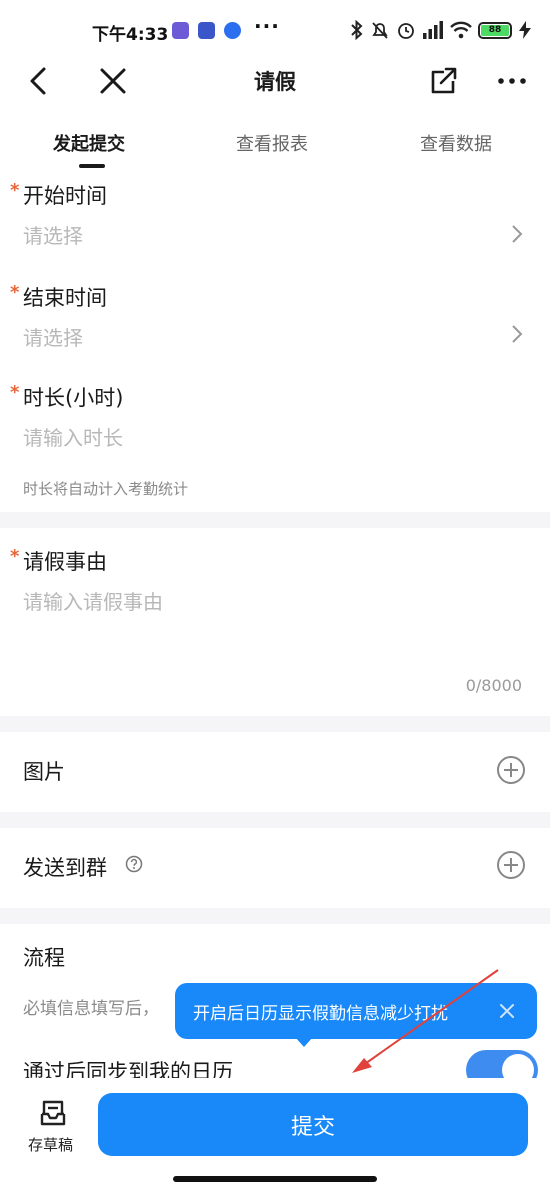  I want to click on duration-field: * 时长(小时) 请输入时长 时长将自动计入考勤统计, so click(275, 443).